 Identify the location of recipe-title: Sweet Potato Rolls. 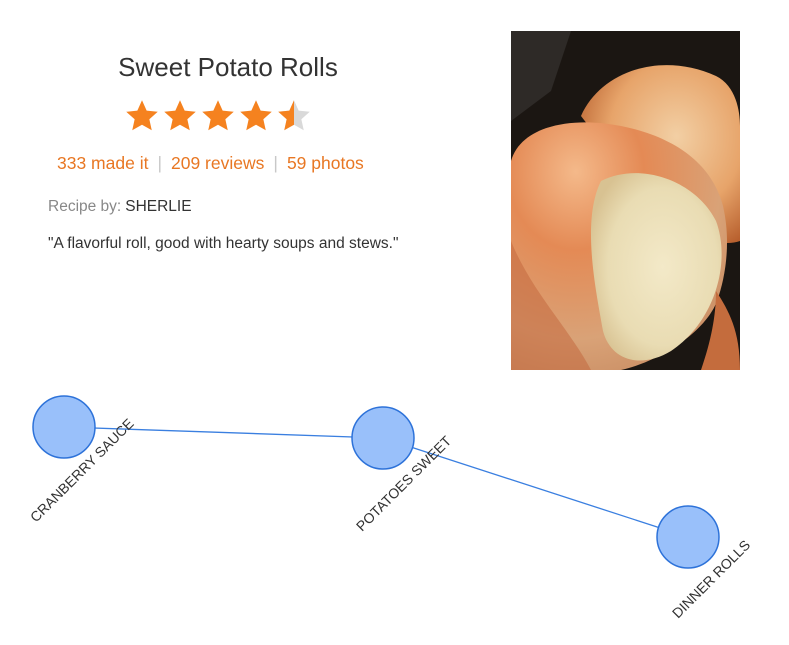
(228, 67).